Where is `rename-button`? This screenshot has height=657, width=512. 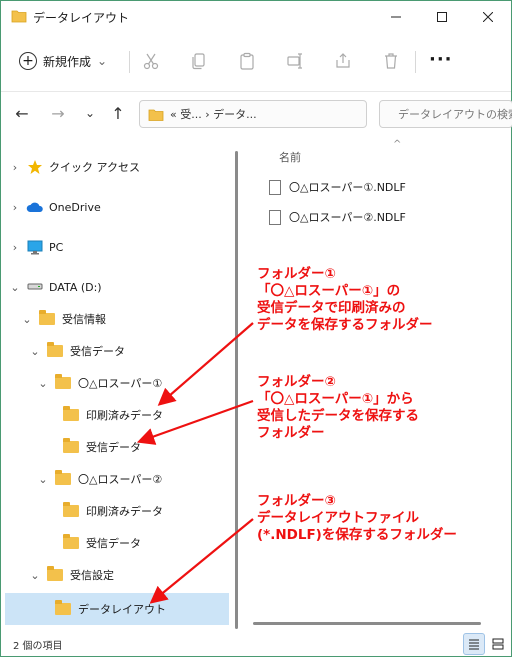
rename-button is located at coordinates (295, 61).